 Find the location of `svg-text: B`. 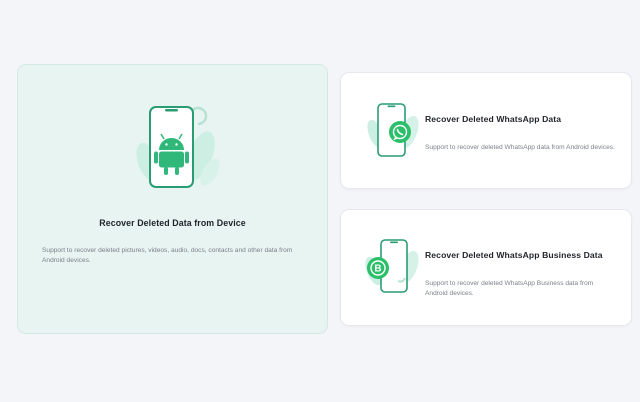

svg-text: B is located at coordinates (377, 269).